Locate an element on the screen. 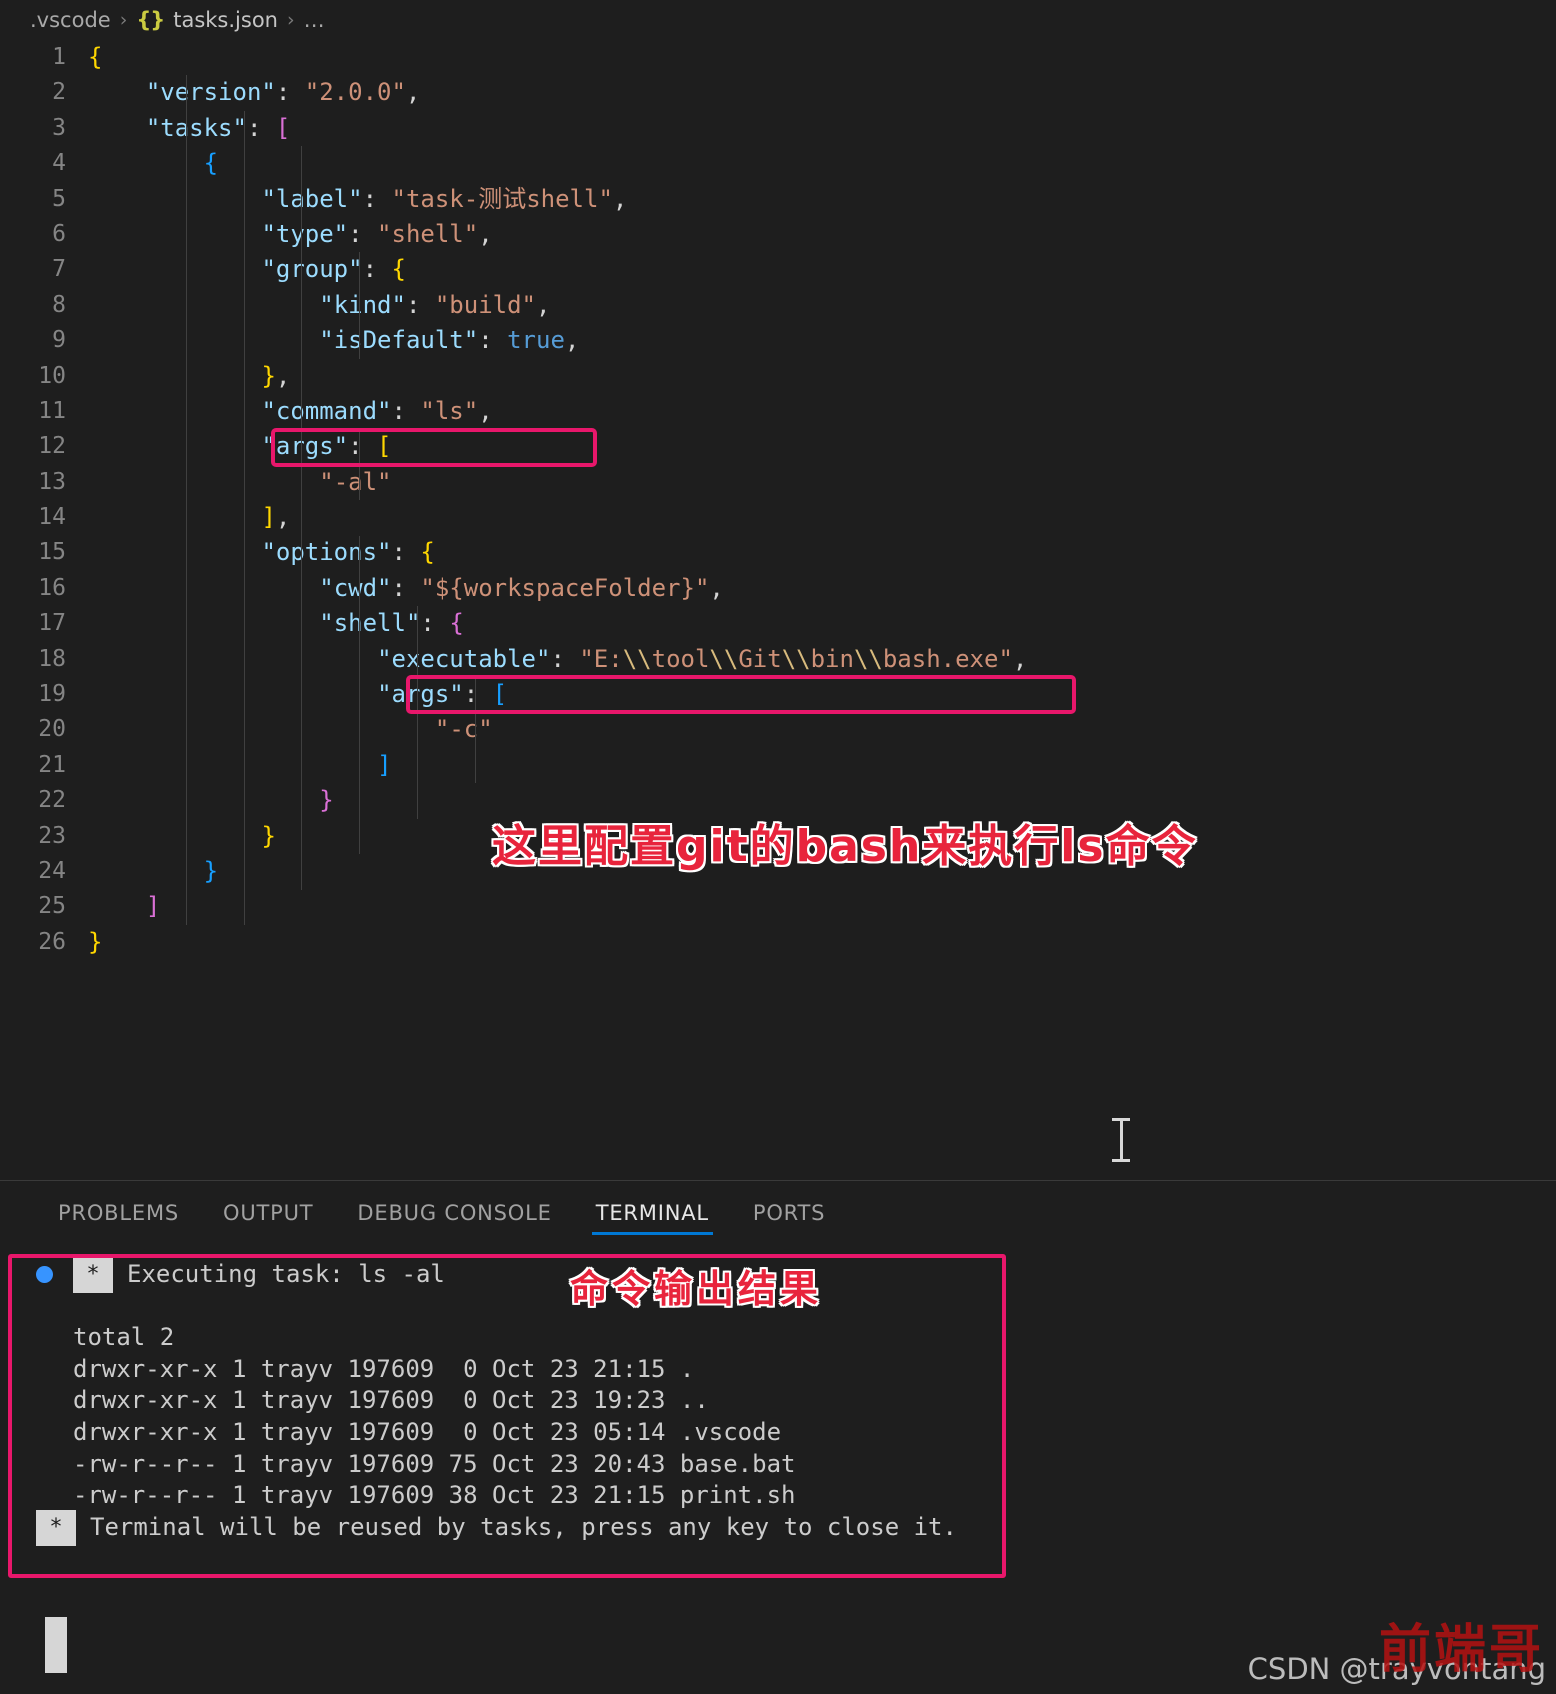  code-text: ], is located at coordinates (276, 517).